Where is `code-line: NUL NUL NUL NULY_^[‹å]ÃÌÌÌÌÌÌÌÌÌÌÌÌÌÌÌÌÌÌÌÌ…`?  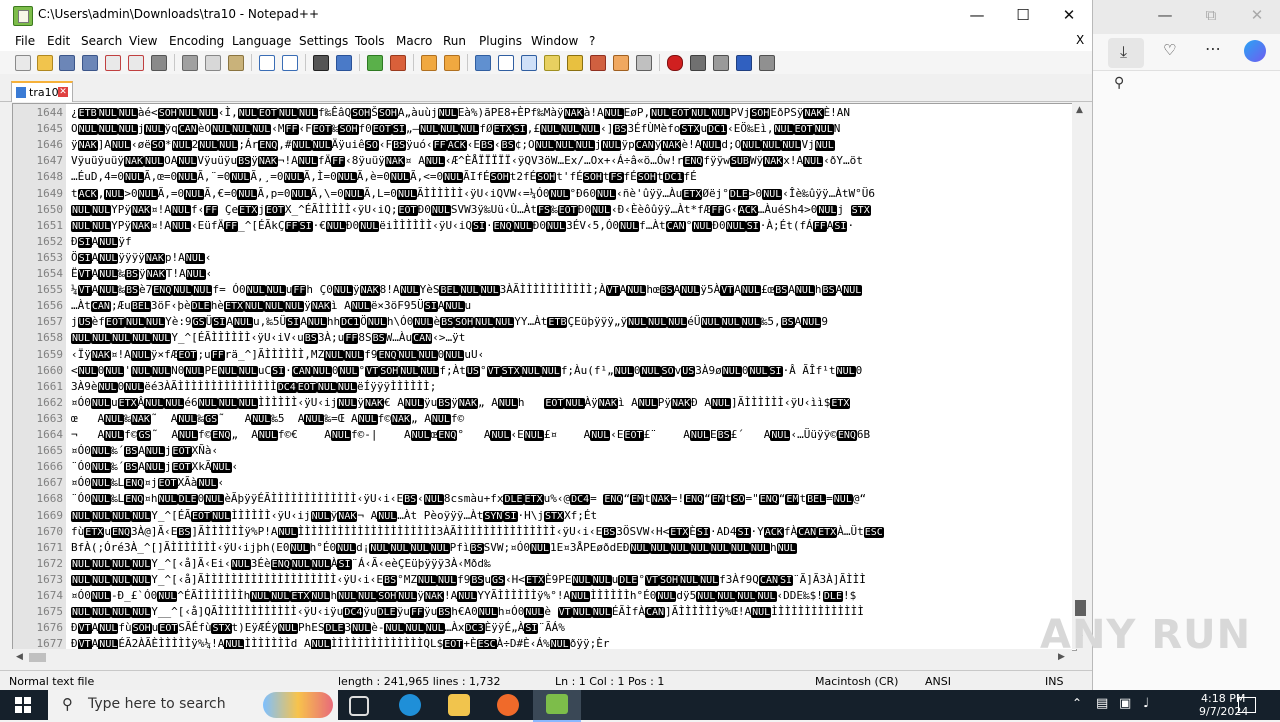 code-line: NUL NUL NUL NULY_^[‹å]ÃÌÌÌÌÌÌÌÌÌÌÌÌÌÌÌÌÌÌÌÌ… is located at coordinates (572, 579).